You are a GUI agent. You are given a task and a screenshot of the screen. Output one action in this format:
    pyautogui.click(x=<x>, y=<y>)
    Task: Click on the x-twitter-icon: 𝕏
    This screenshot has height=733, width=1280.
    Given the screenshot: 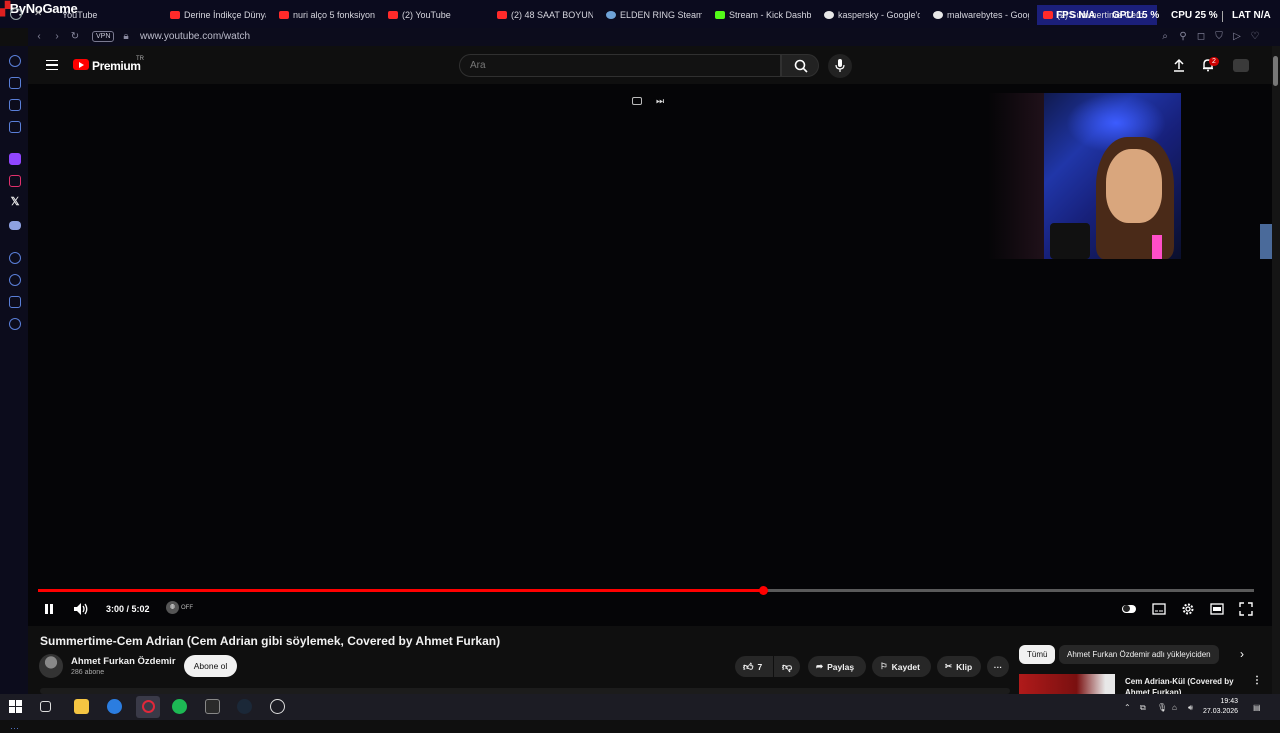 What is the action you would take?
    pyautogui.click(x=15, y=202)
    